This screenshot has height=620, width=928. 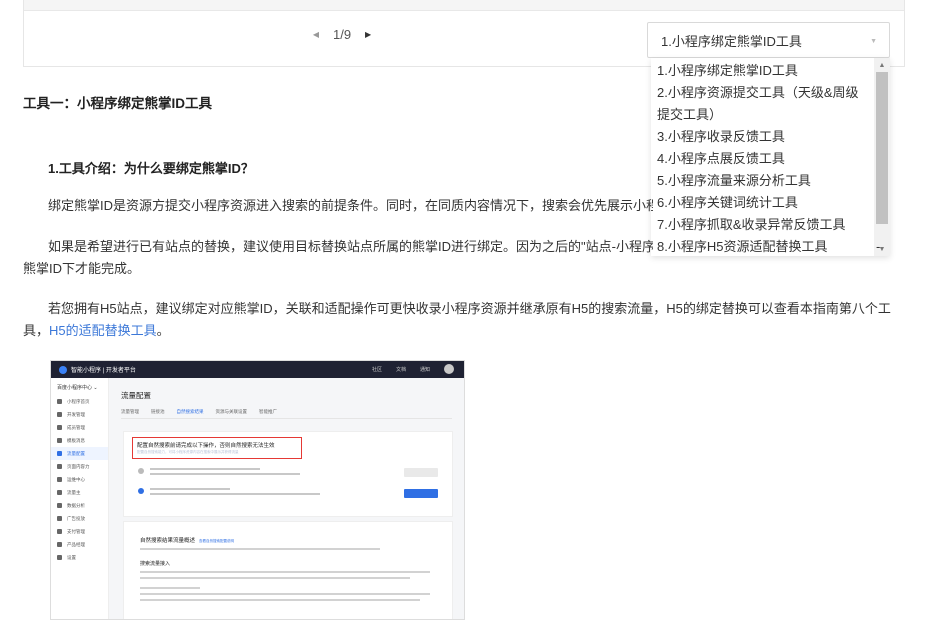 What do you see at coordinates (878, 246) in the screenshot?
I see `paragraph-2-tail: -` at bounding box center [878, 246].